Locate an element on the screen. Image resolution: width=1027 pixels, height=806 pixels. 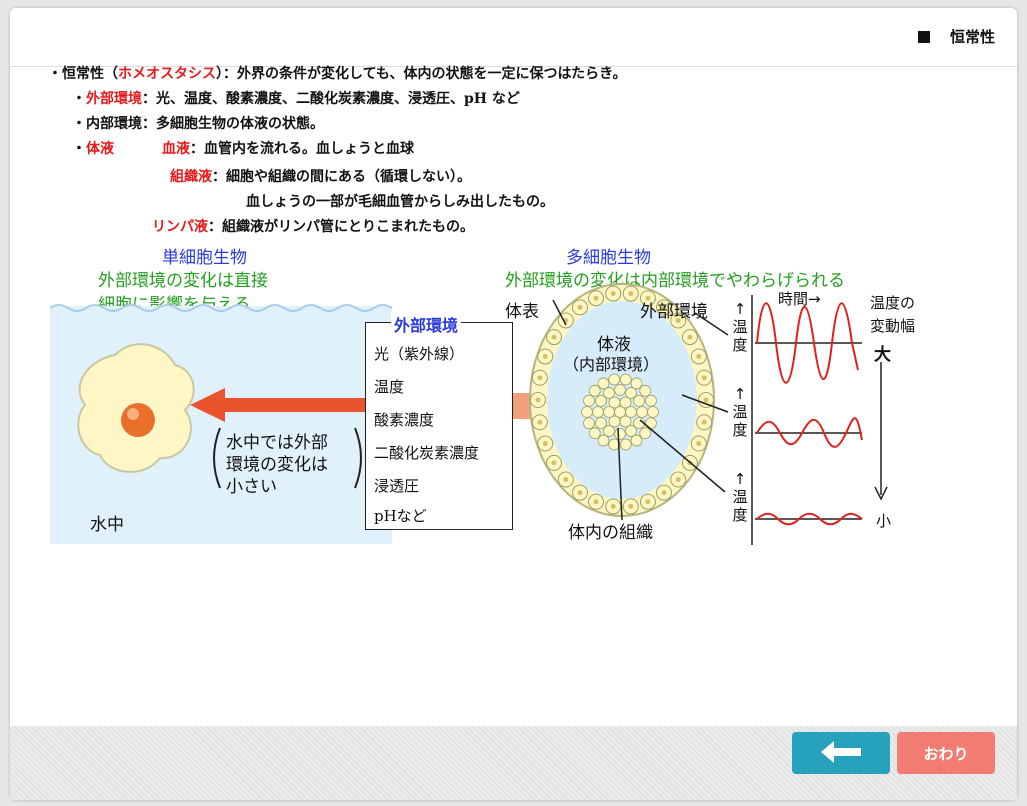
env-item: 浸透圧 is located at coordinates (397, 486).